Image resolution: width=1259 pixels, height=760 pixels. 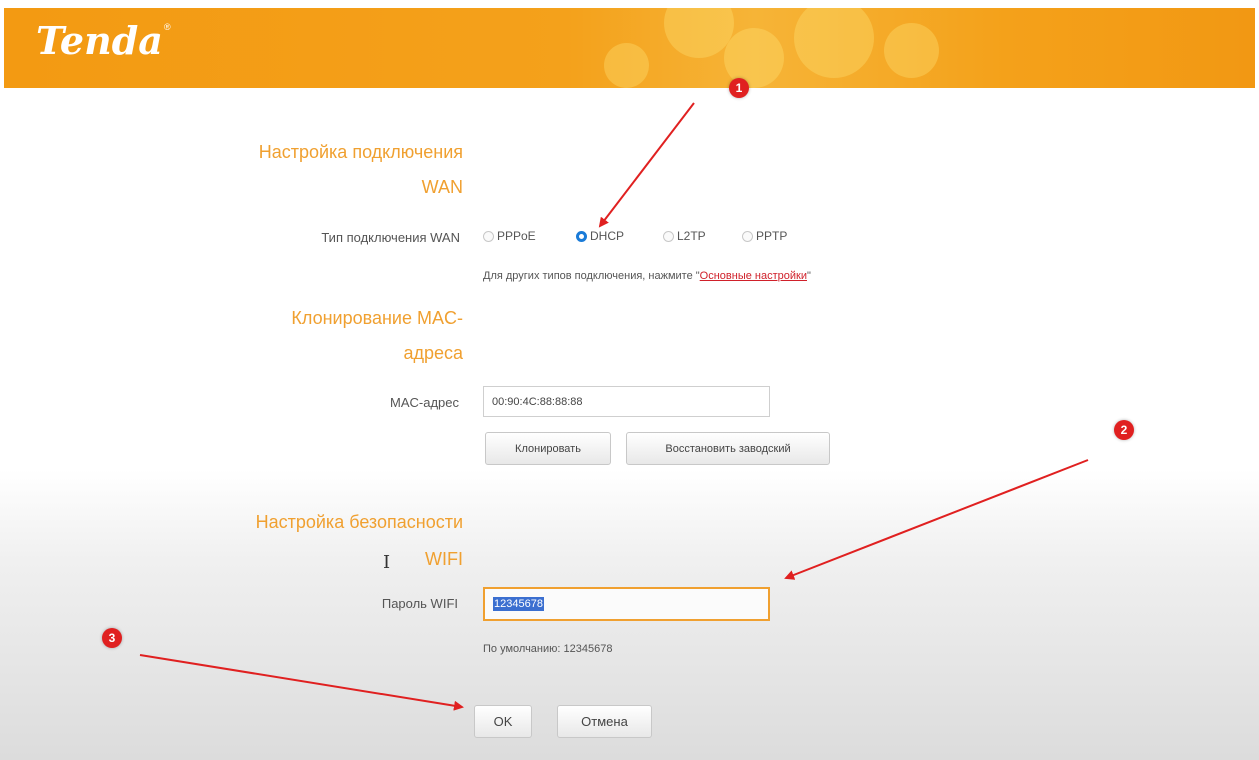 I want to click on annotation-badge-3: 3, so click(x=112, y=638).